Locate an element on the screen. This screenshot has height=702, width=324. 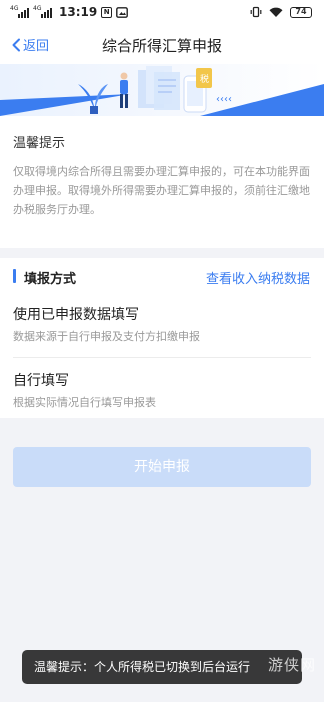
option-title: 使用已申报数据填写 is located at coordinates (76, 315).